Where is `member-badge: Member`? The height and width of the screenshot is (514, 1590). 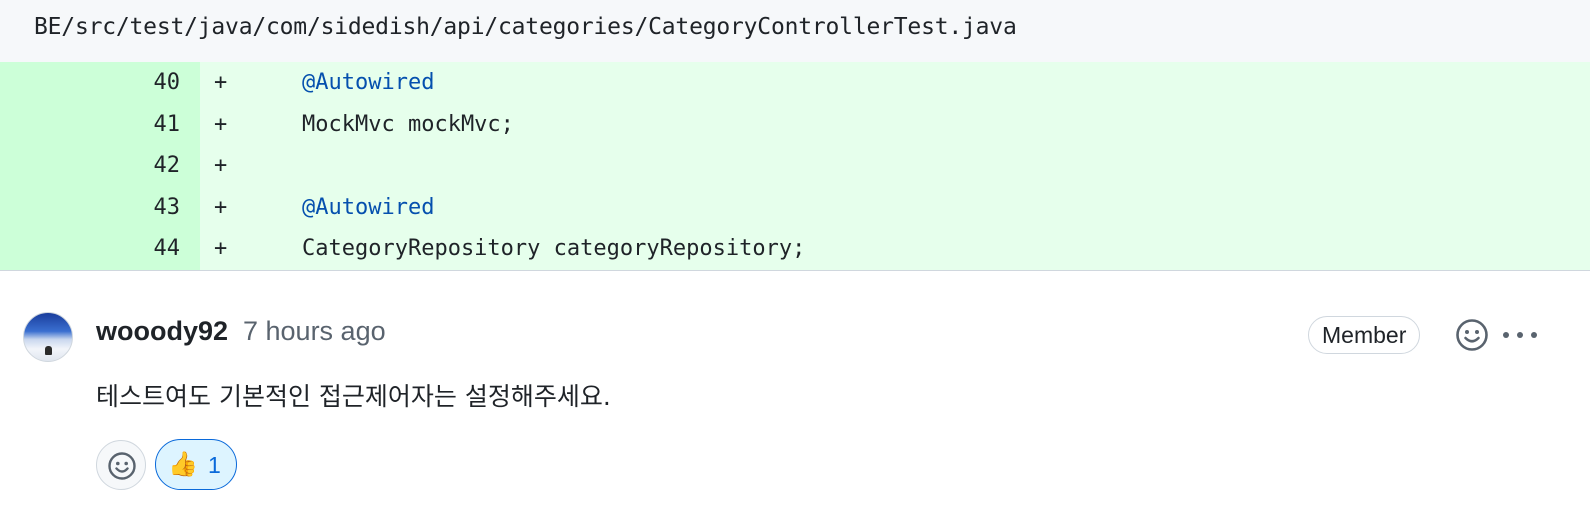
member-badge: Member is located at coordinates (1364, 335).